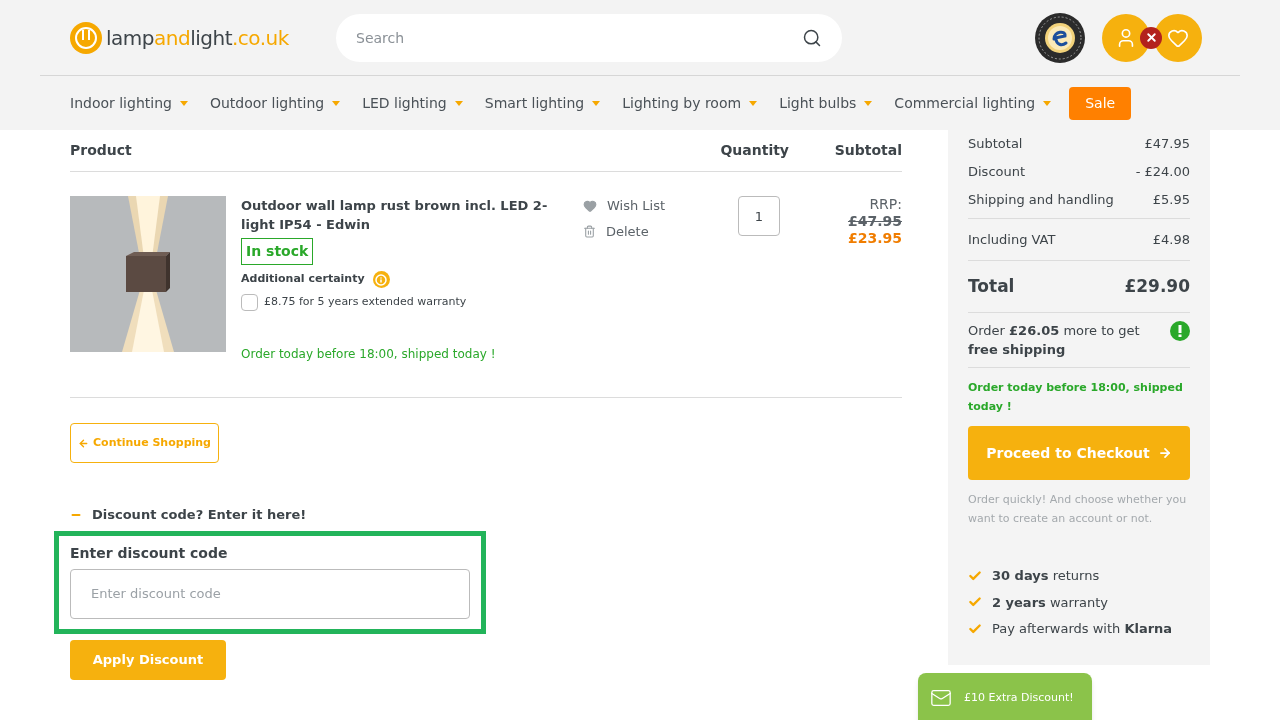 Image resolution: width=1280 pixels, height=720 pixels. Describe the element at coordinates (638, 231) in the screenshot. I see `delete-link: Delete` at that location.